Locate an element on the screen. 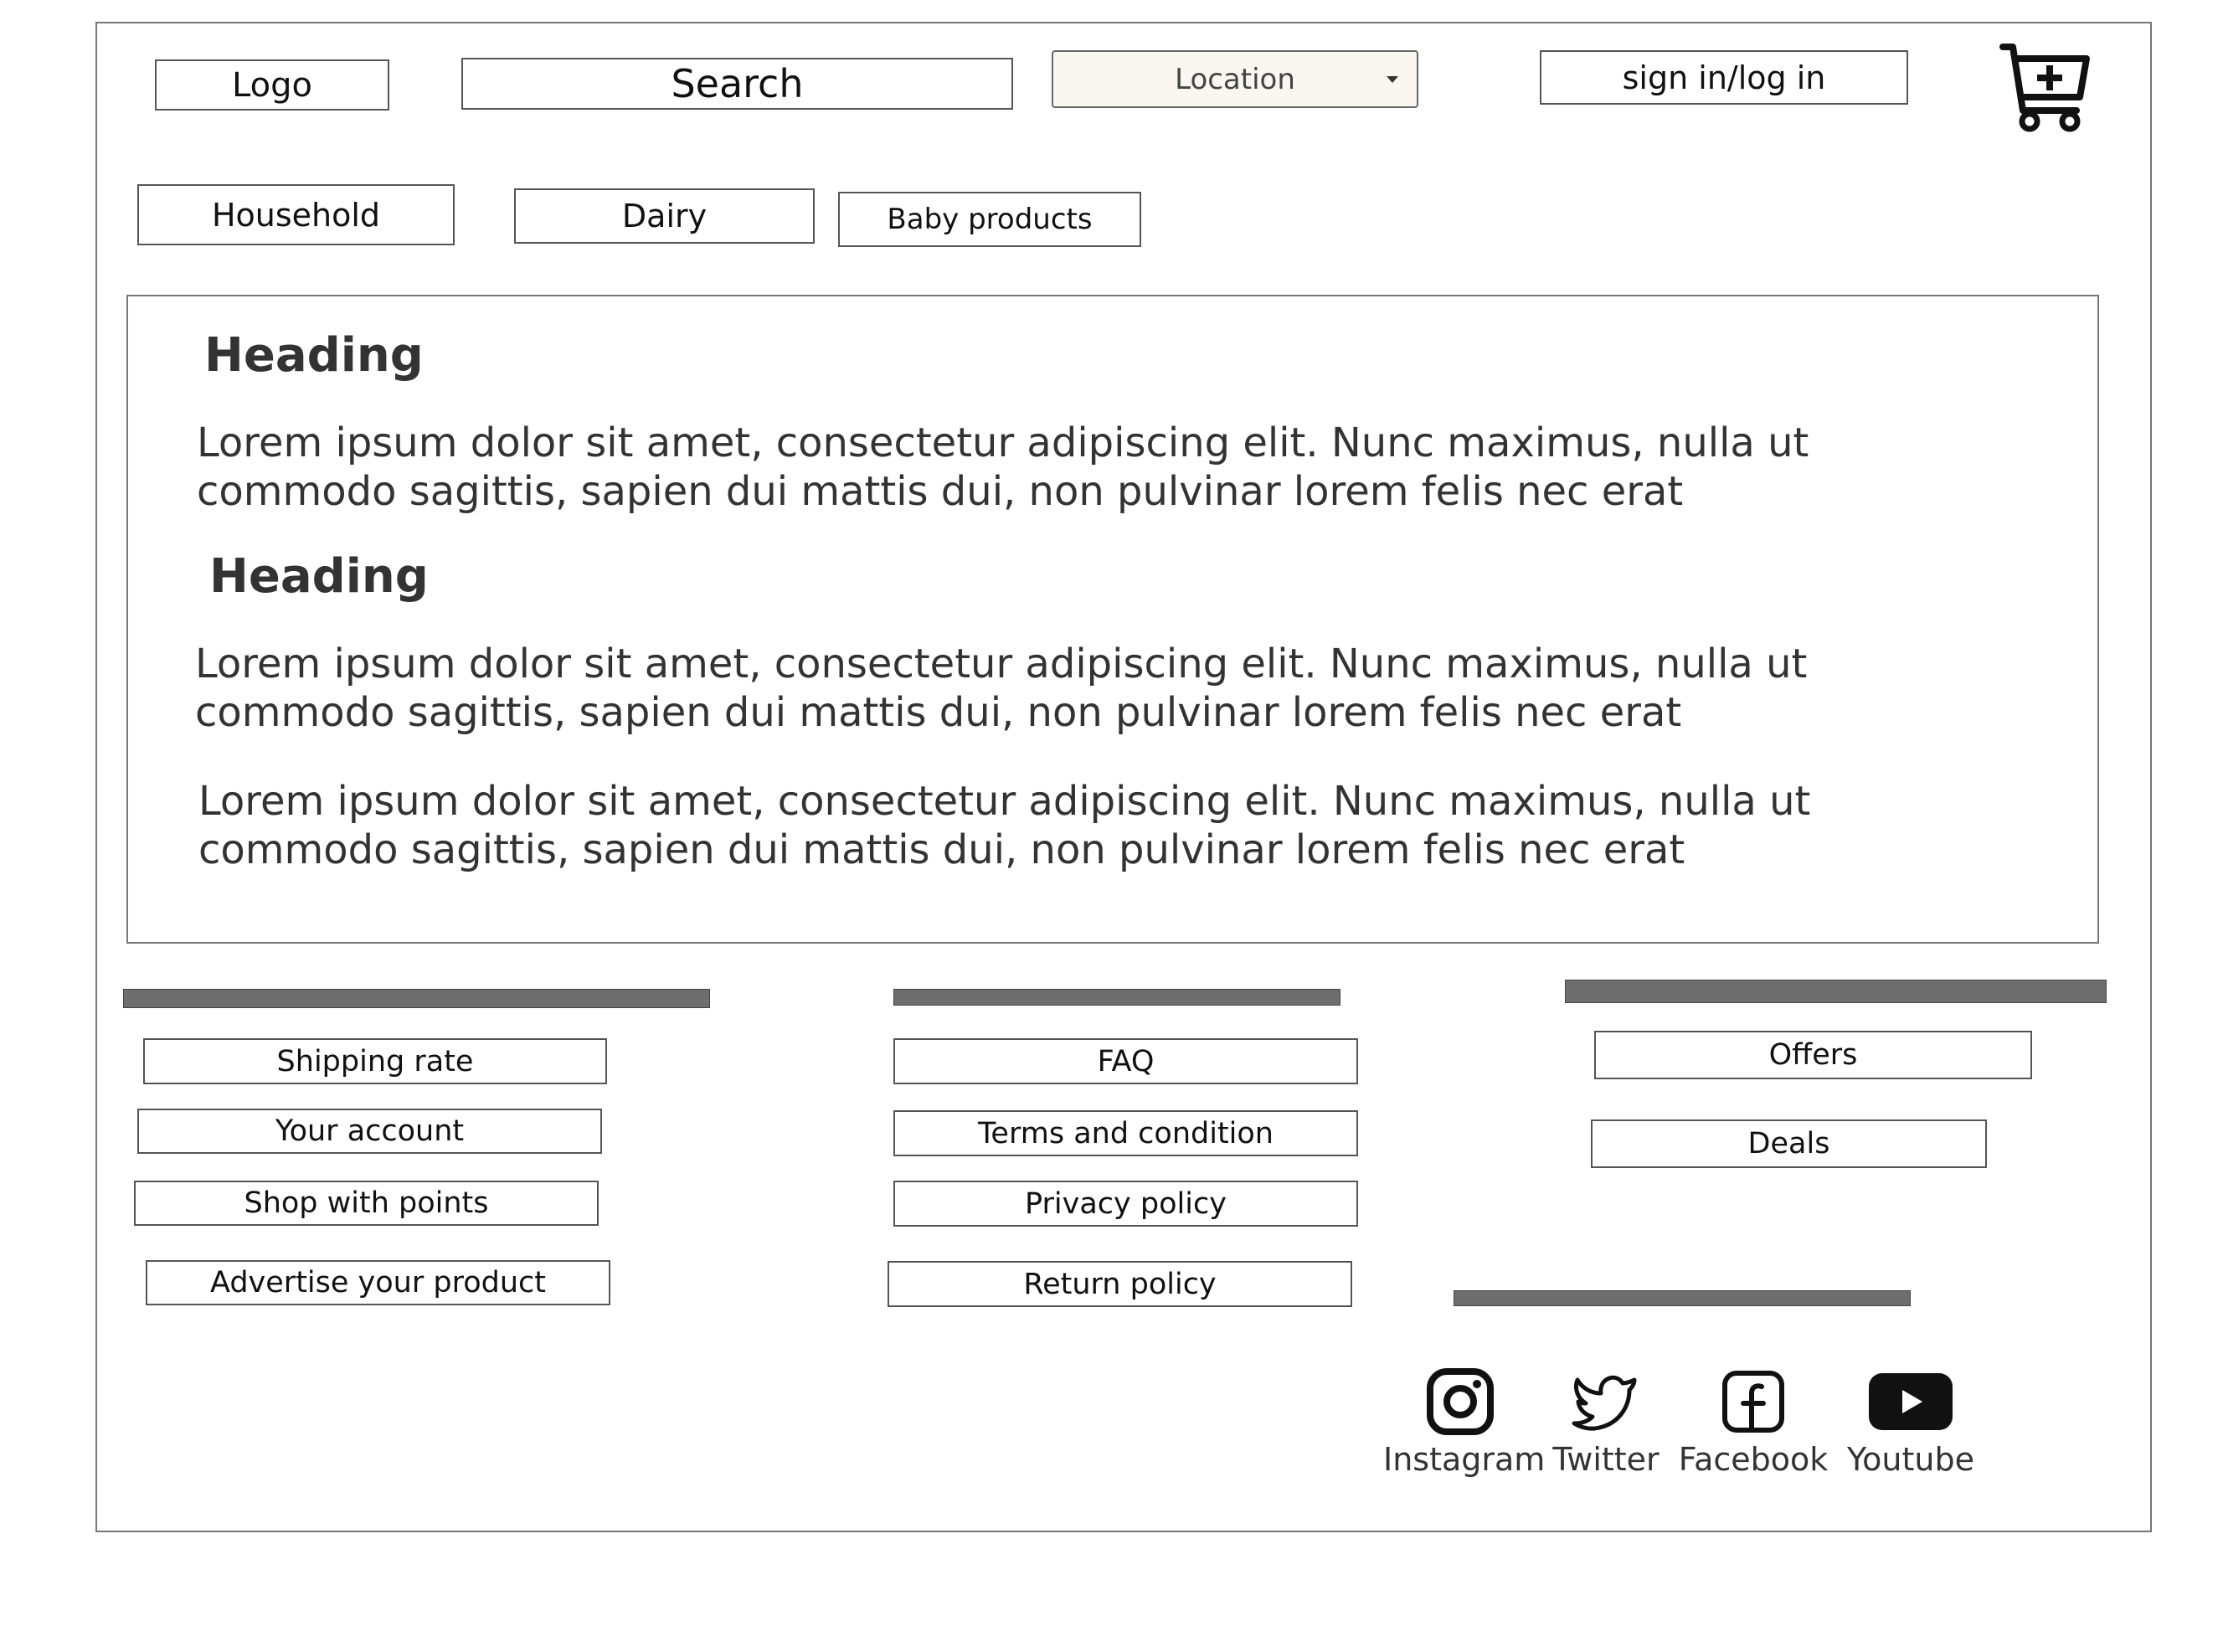 The height and width of the screenshot is (1652, 2223). youtube-icon is located at coordinates (1911, 1402).